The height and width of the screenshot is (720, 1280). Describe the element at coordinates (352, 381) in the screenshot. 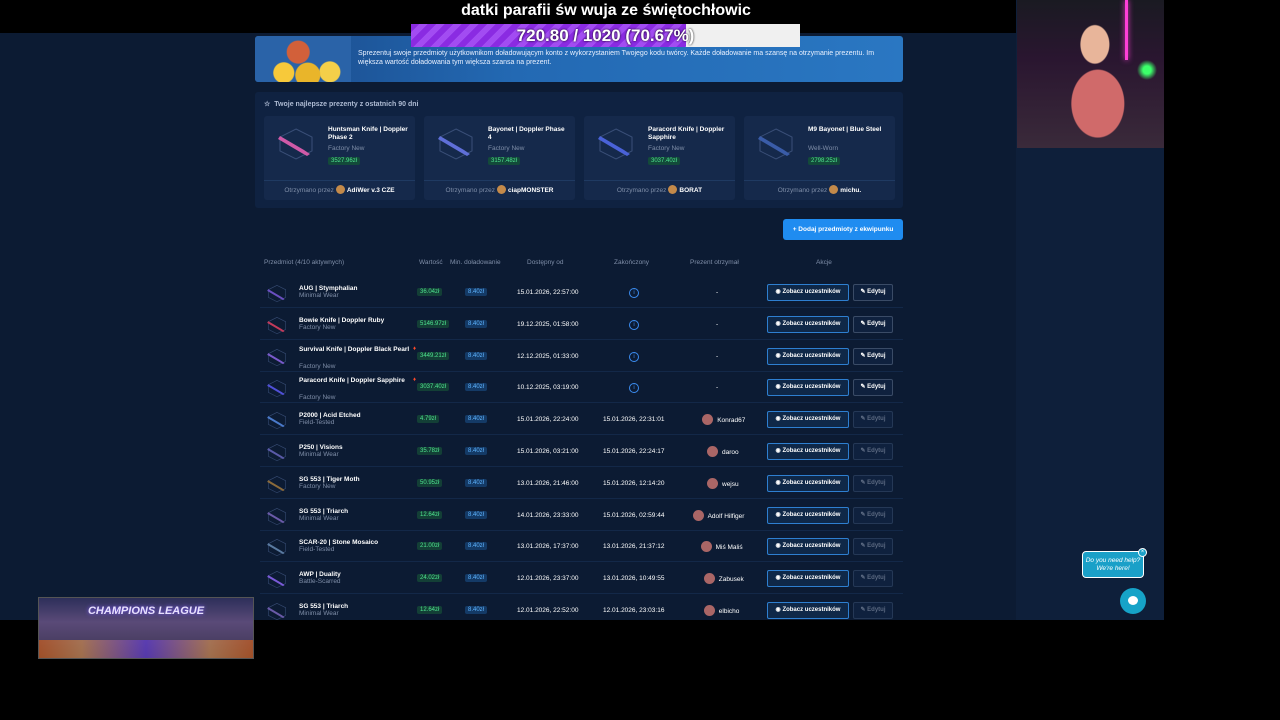

I see `item-name: Paracord Knife | Doppler Sapphire` at that location.